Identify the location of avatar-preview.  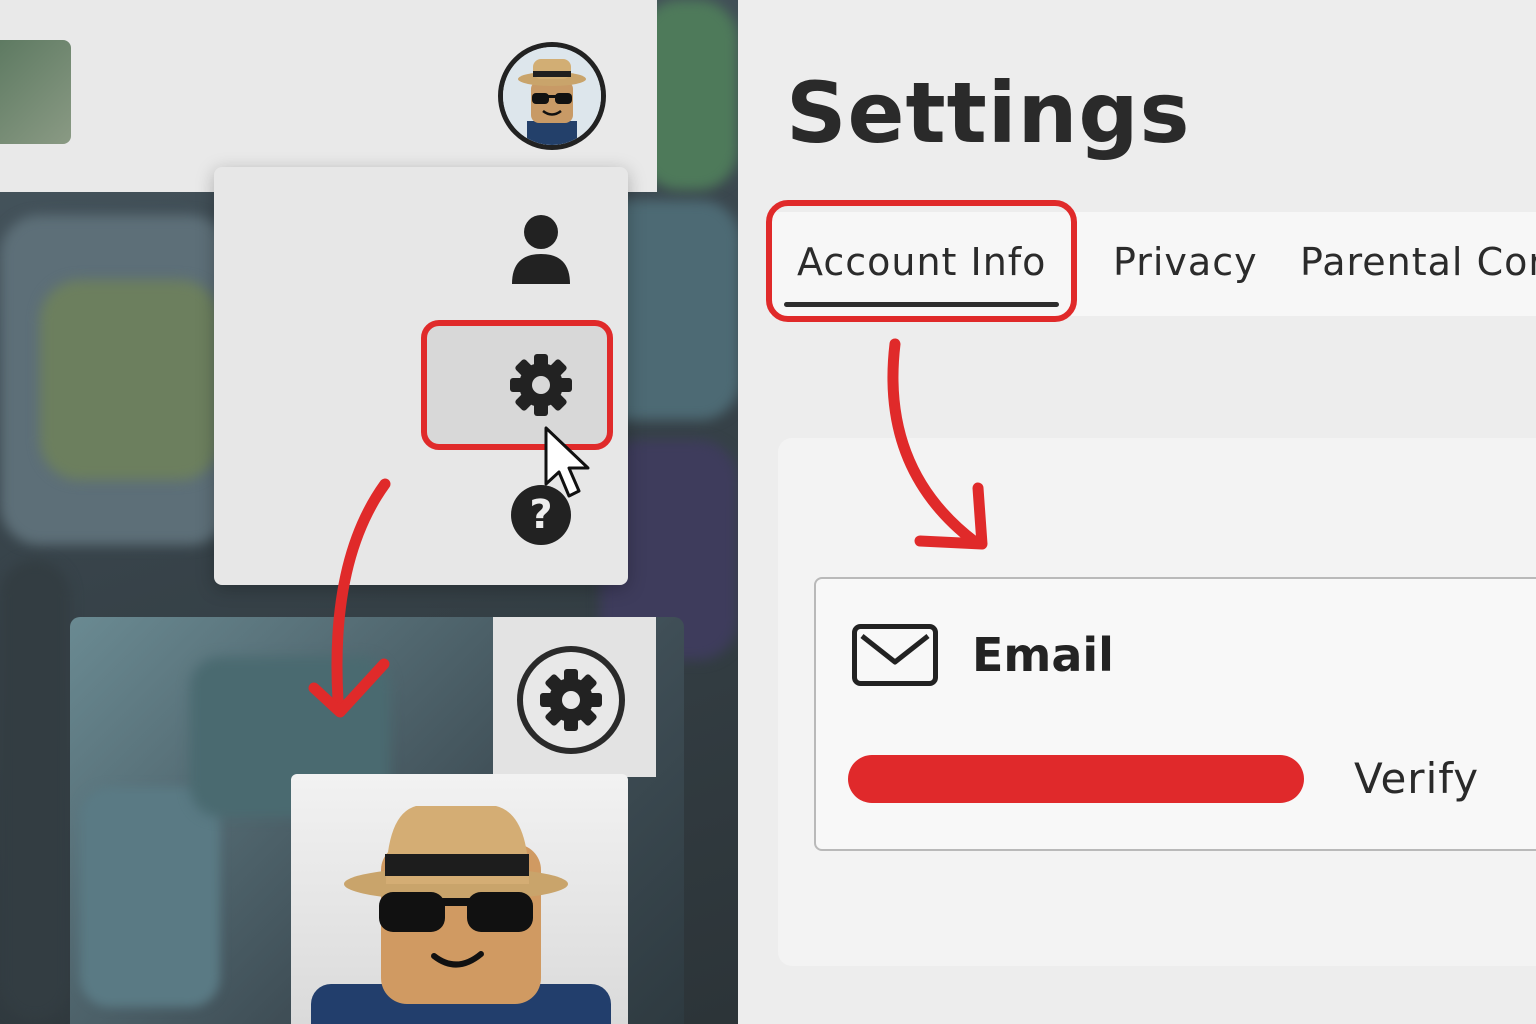
(459, 899).